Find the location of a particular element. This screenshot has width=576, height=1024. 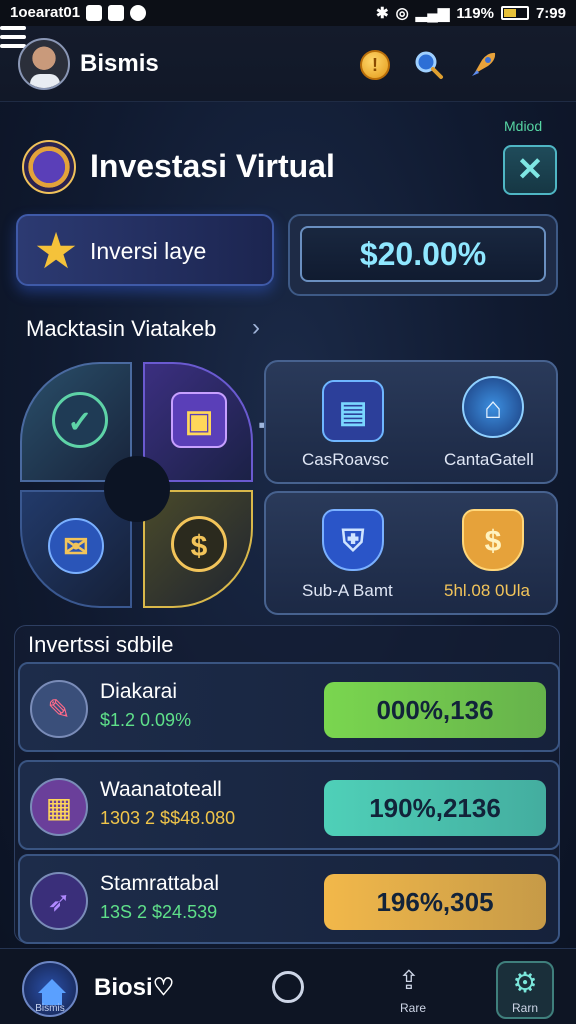

bluetooth-icon: ✱ is located at coordinates (382, 13).